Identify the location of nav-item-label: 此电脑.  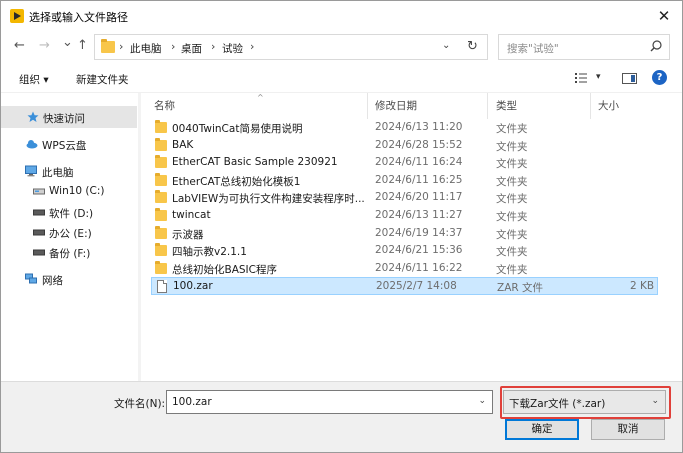
(58, 173).